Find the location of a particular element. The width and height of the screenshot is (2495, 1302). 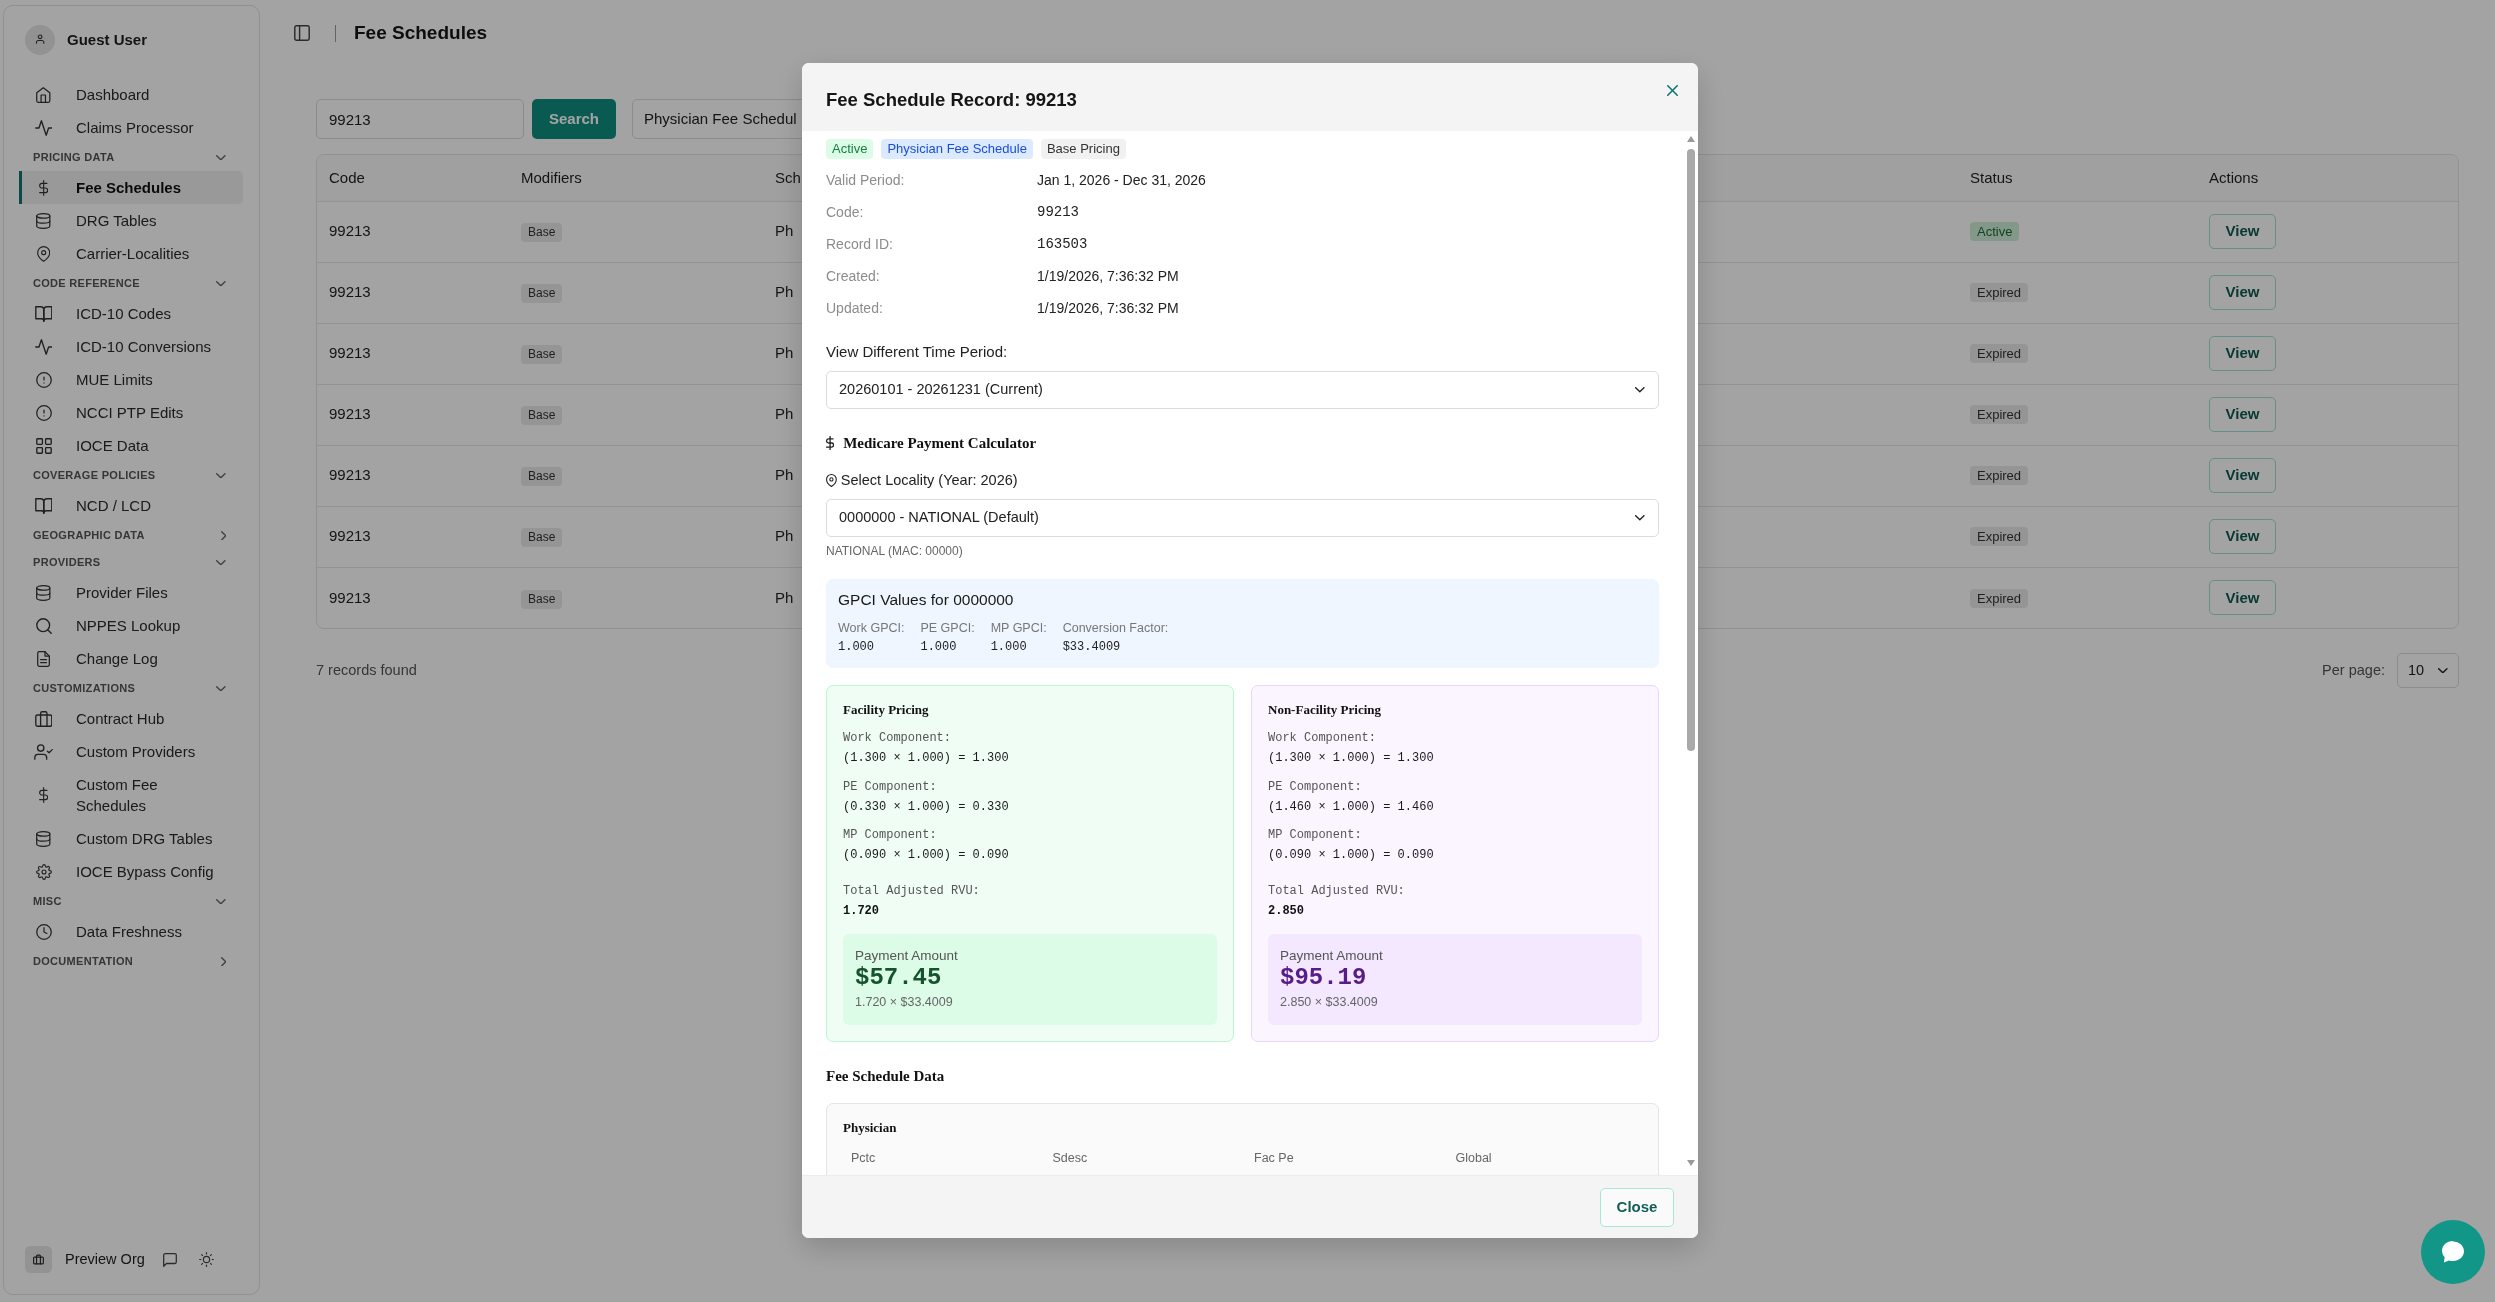

column-header: Sch is located at coordinates (788, 177).